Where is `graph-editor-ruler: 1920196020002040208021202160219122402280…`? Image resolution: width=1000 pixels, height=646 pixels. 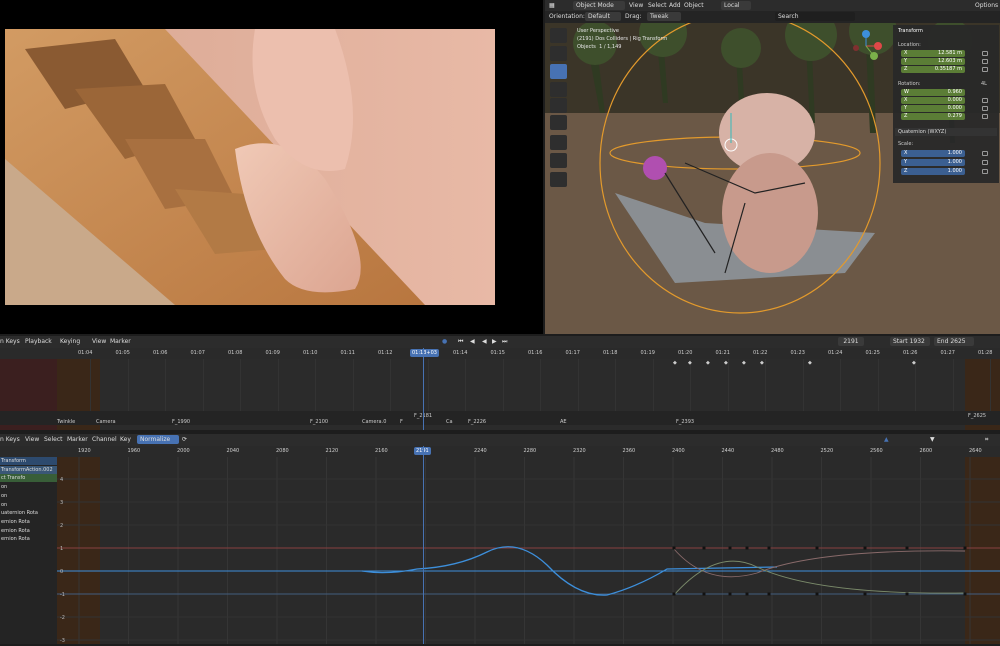
graph-editor-ruler: 1920196020002040208021202160219122402280… is located at coordinates (500, 451).